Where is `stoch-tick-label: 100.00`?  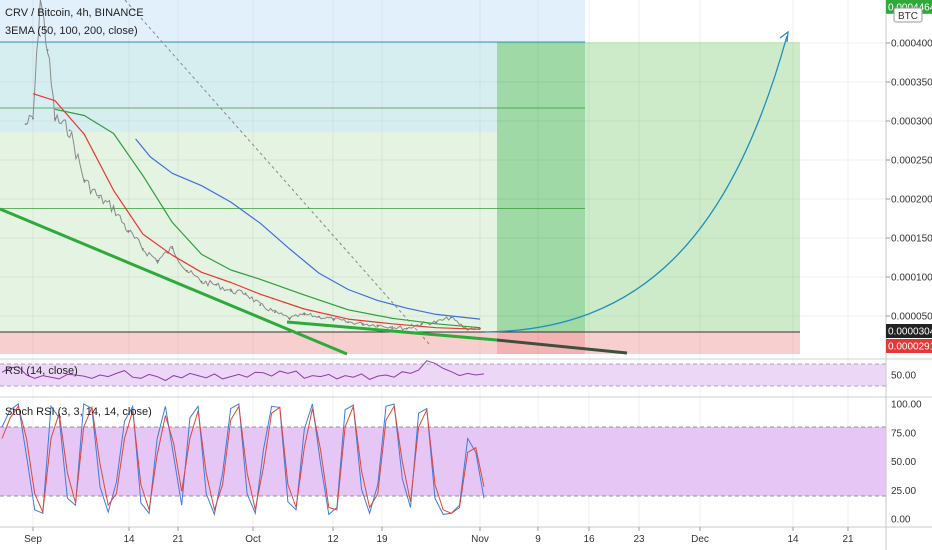 stoch-tick-label: 100.00 is located at coordinates (906, 405).